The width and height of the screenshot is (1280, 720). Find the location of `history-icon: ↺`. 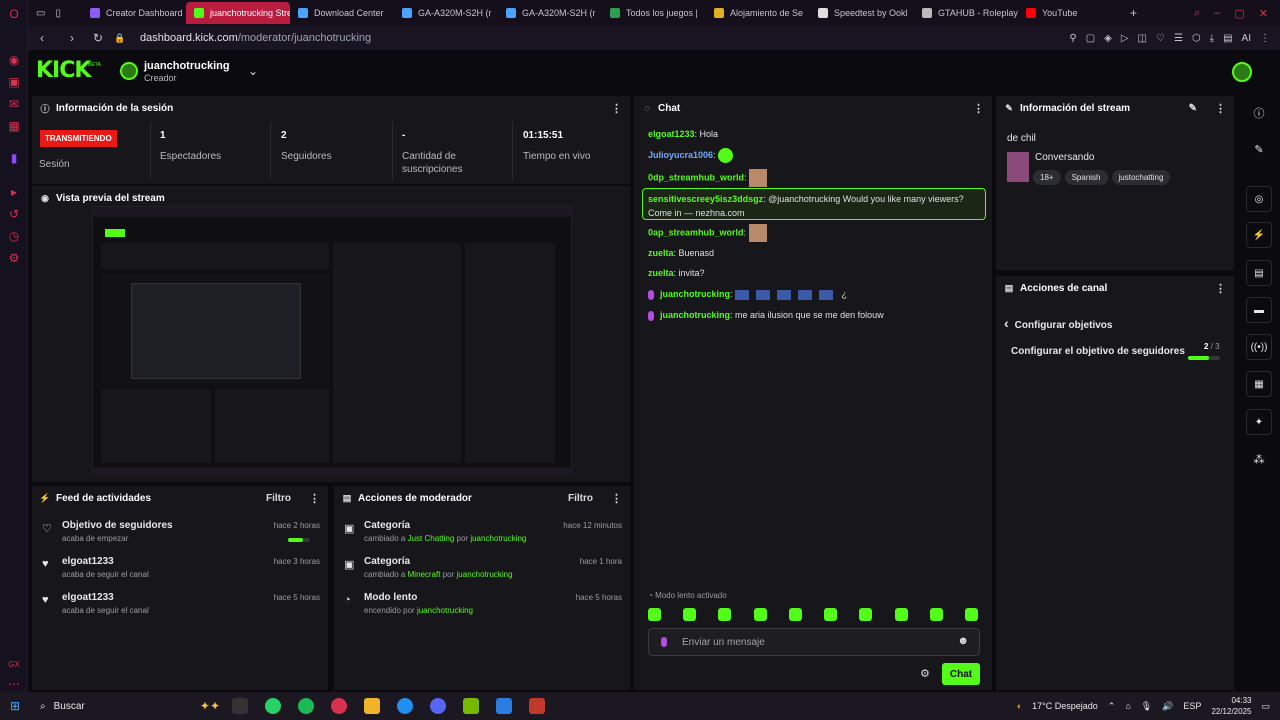

history-icon: ↺ is located at coordinates (14, 214).